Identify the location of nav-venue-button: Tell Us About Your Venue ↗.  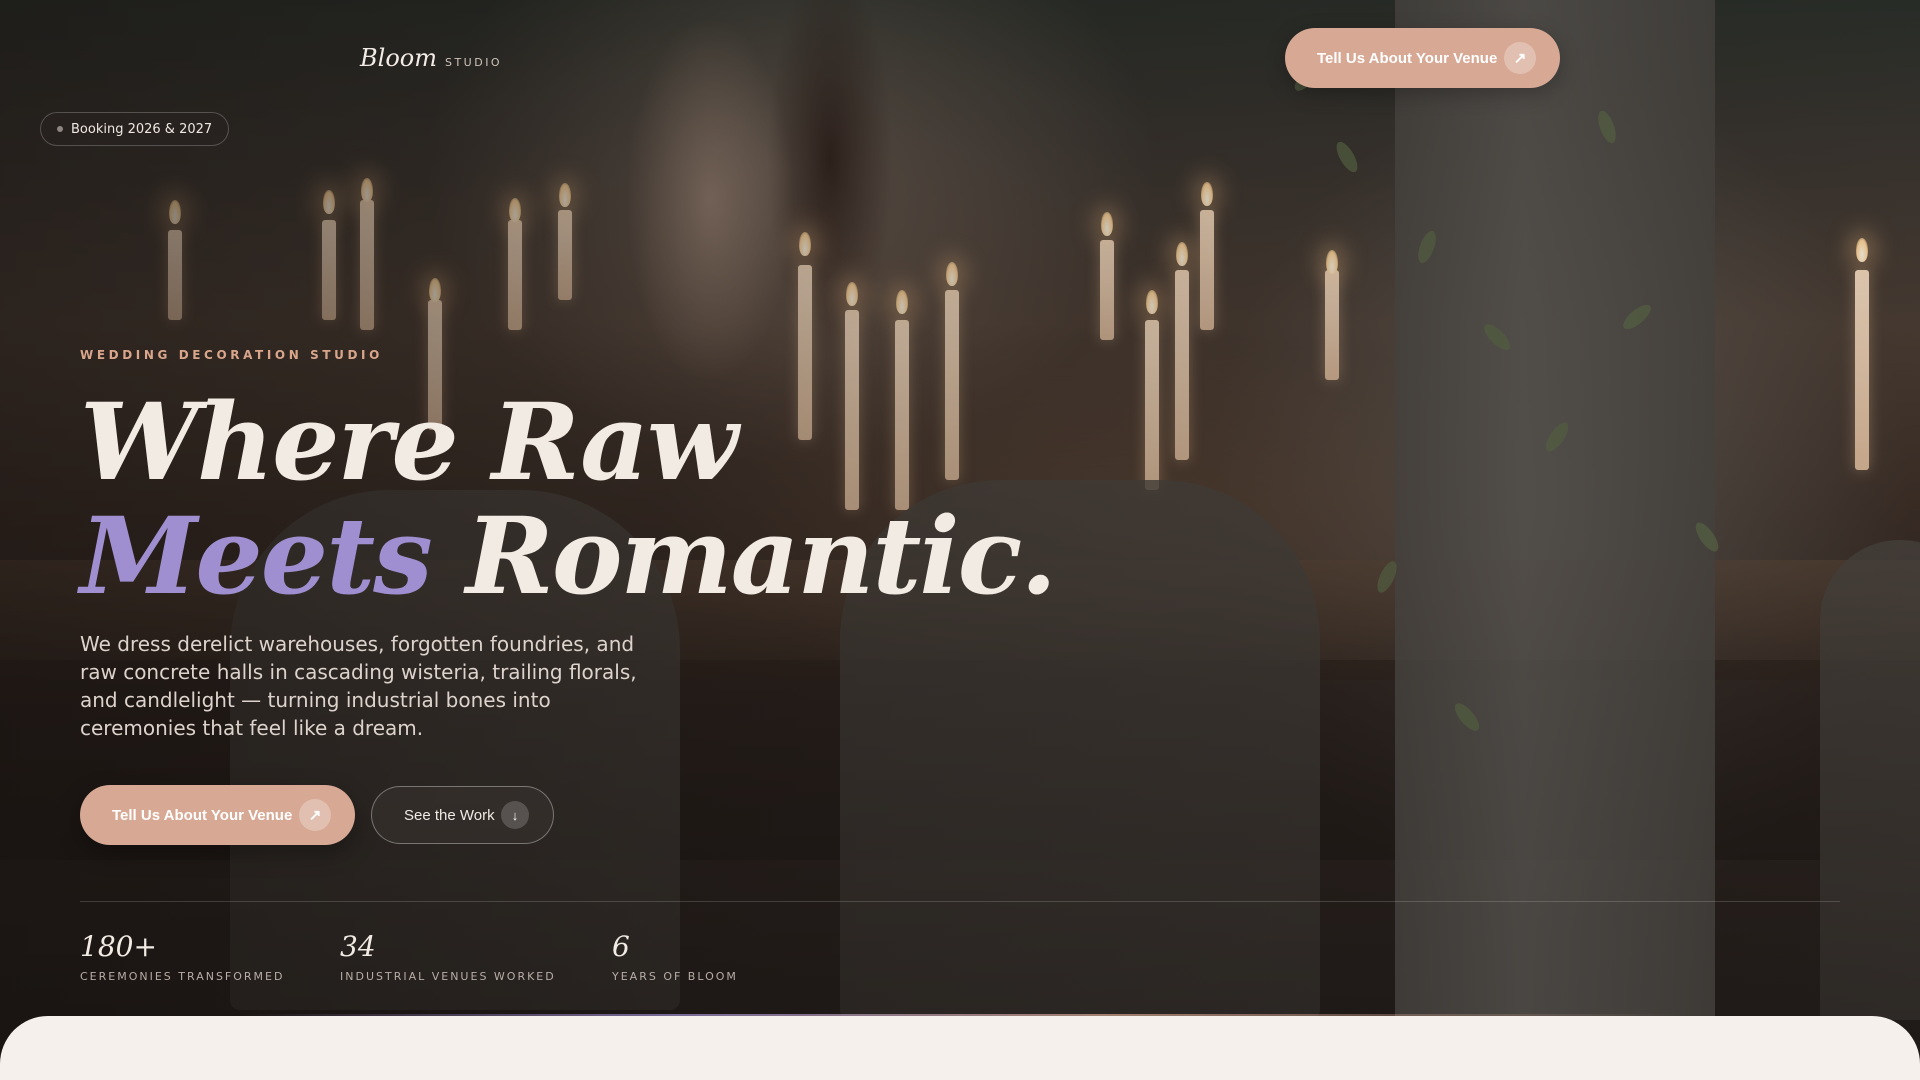
(1422, 58).